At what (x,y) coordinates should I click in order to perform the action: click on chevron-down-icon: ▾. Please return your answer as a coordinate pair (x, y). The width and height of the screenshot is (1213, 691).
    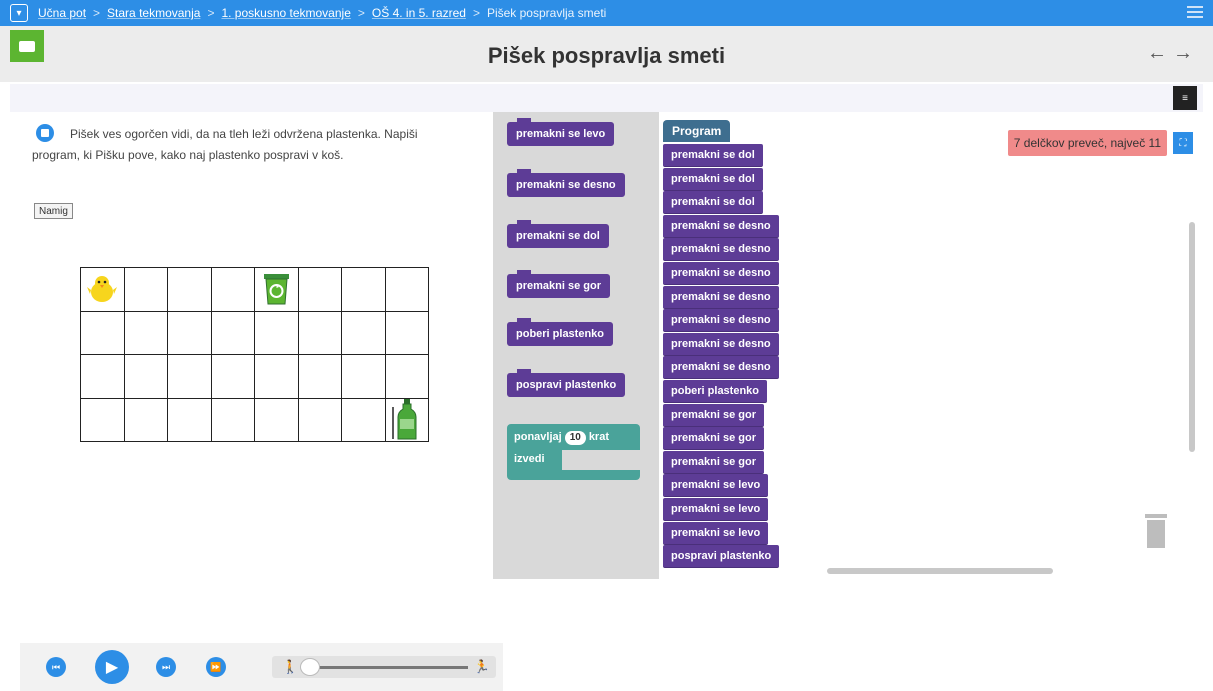
    Looking at the image, I should click on (19, 13).